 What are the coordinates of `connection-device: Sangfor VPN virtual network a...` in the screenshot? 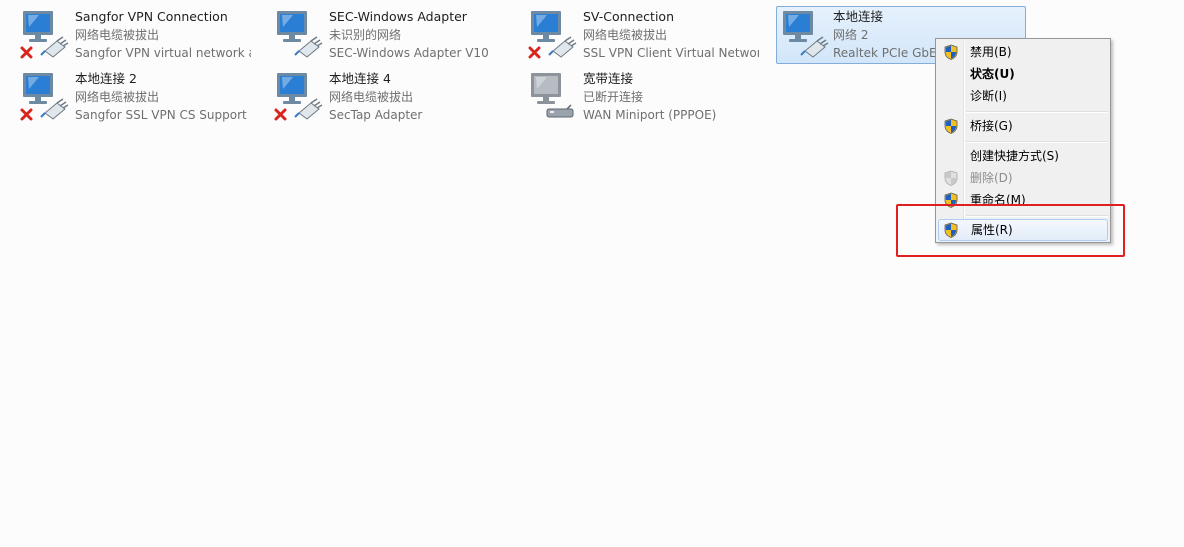 It's located at (163, 53).